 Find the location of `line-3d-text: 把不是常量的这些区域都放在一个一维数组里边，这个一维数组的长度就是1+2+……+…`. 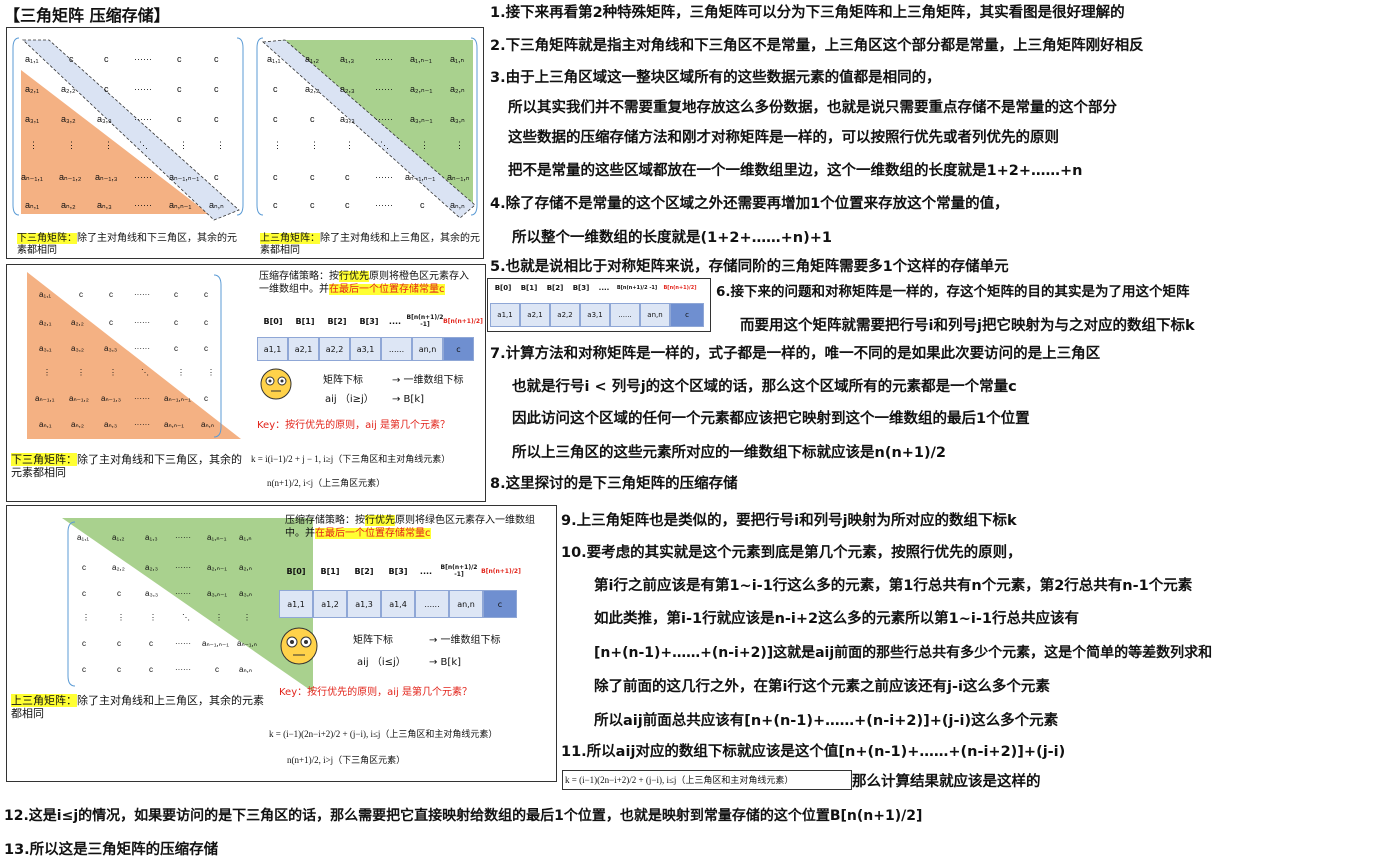

line-3d-text: 把不是常量的这些区域都放在一个一维数组里边，这个一维数组的长度就是1+2+……+… is located at coordinates (795, 171).